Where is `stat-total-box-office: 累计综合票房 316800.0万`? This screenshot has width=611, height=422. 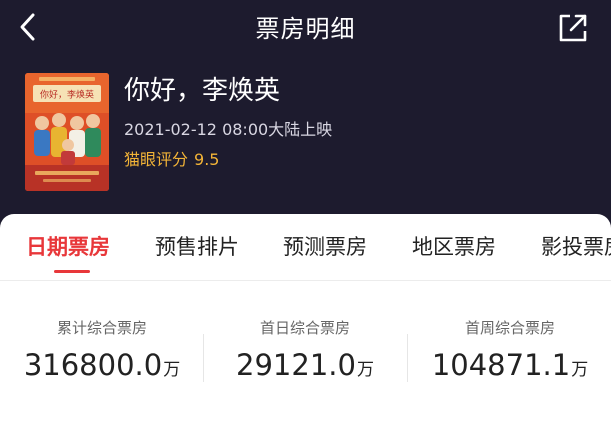
stat-total-box-office: 累计综合票房 316800.0万 is located at coordinates (102, 353).